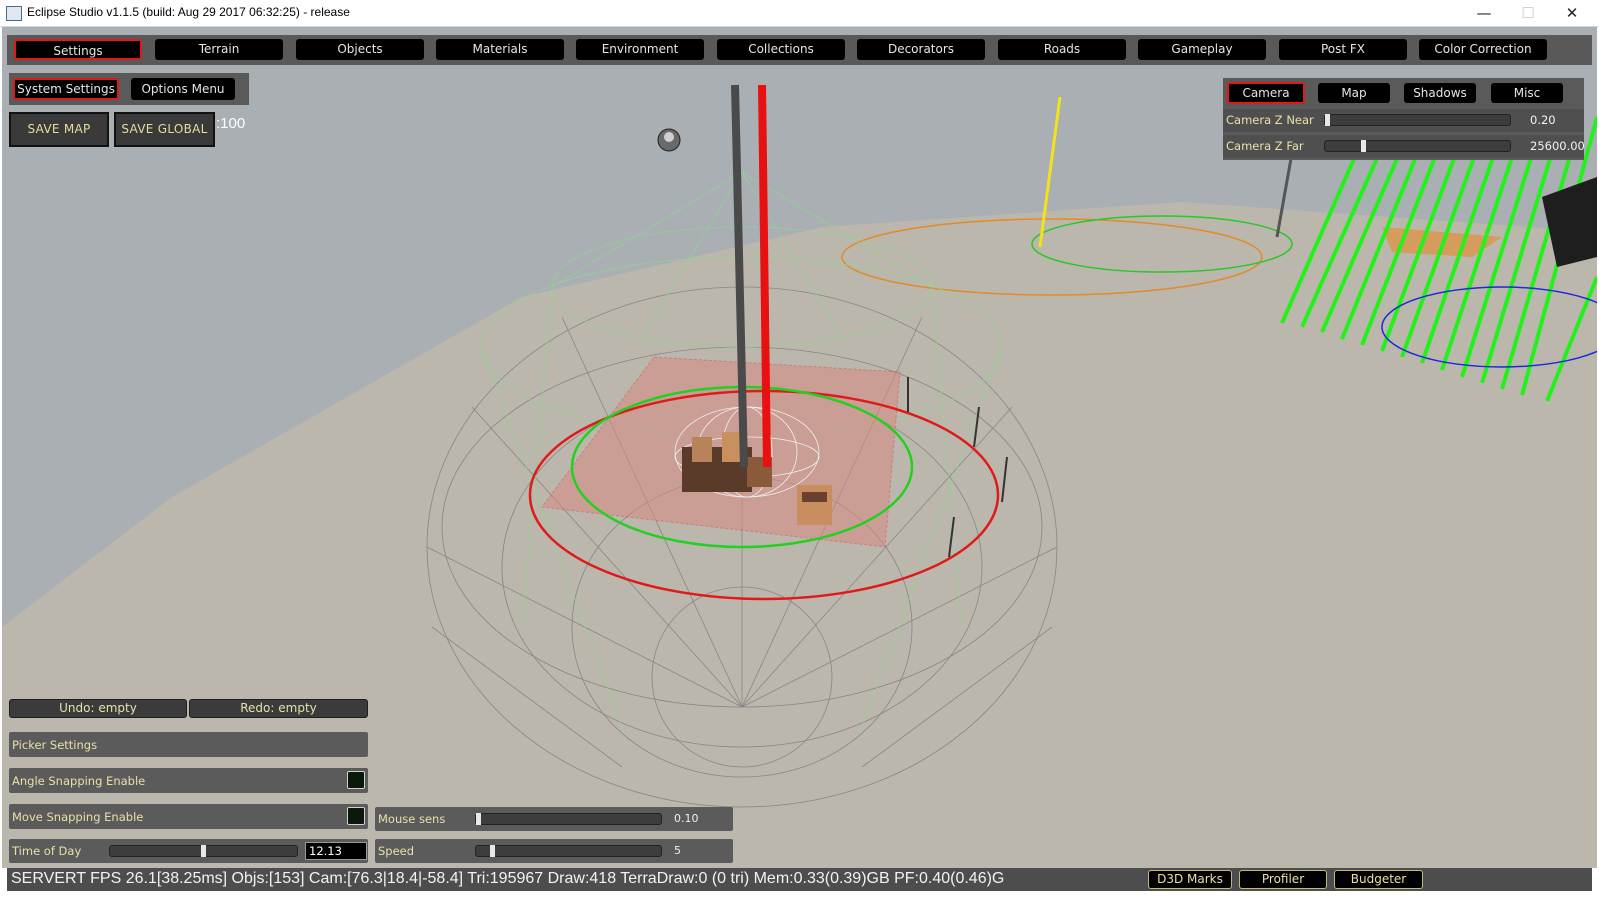  What do you see at coordinates (78, 817) in the screenshot?
I see `move-snapping-label: Move Snapping Enable` at bounding box center [78, 817].